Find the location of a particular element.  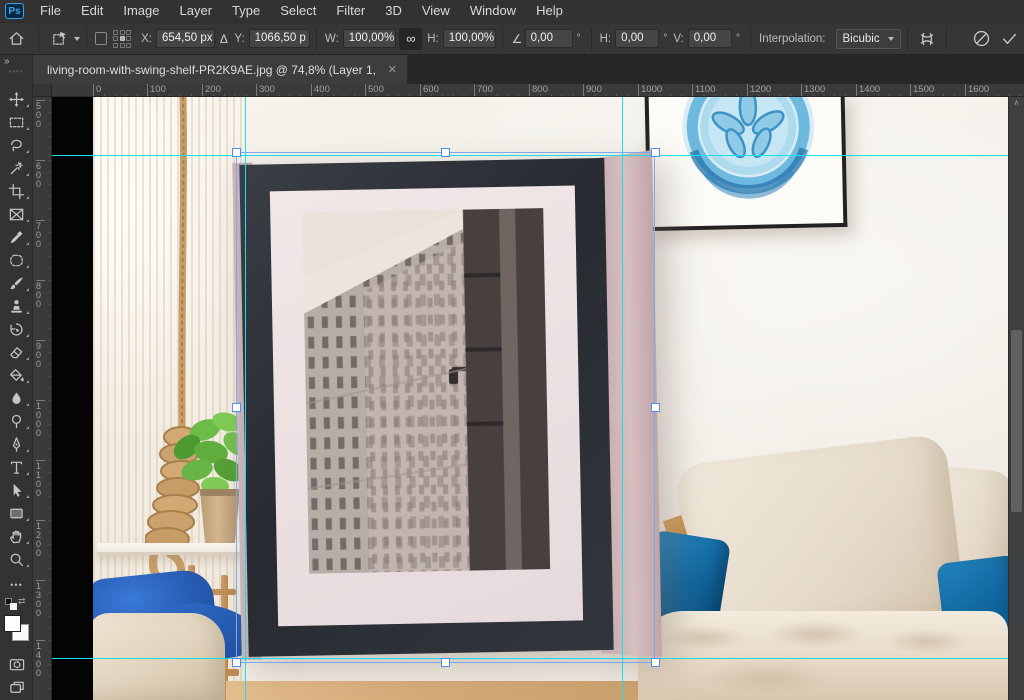

wood-floor is located at coordinates (445, 690).